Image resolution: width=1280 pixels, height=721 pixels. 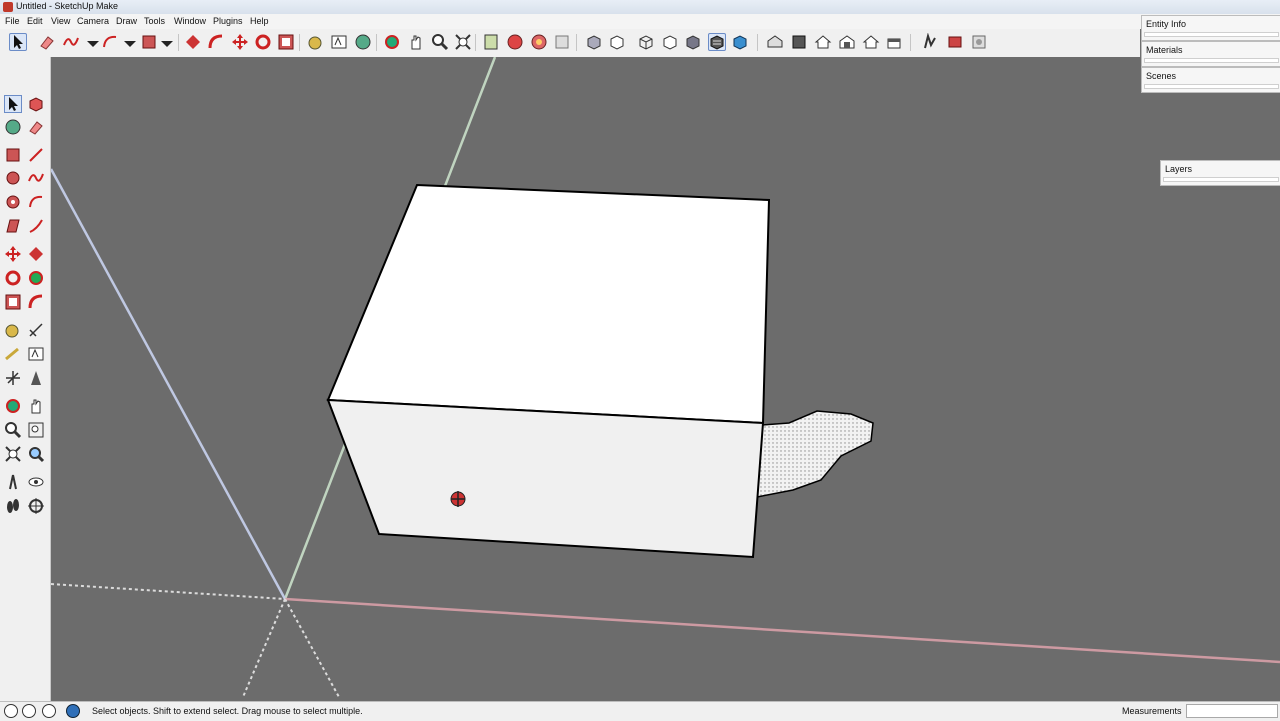 I want to click on menu-draw: Draw, so click(x=126, y=21).